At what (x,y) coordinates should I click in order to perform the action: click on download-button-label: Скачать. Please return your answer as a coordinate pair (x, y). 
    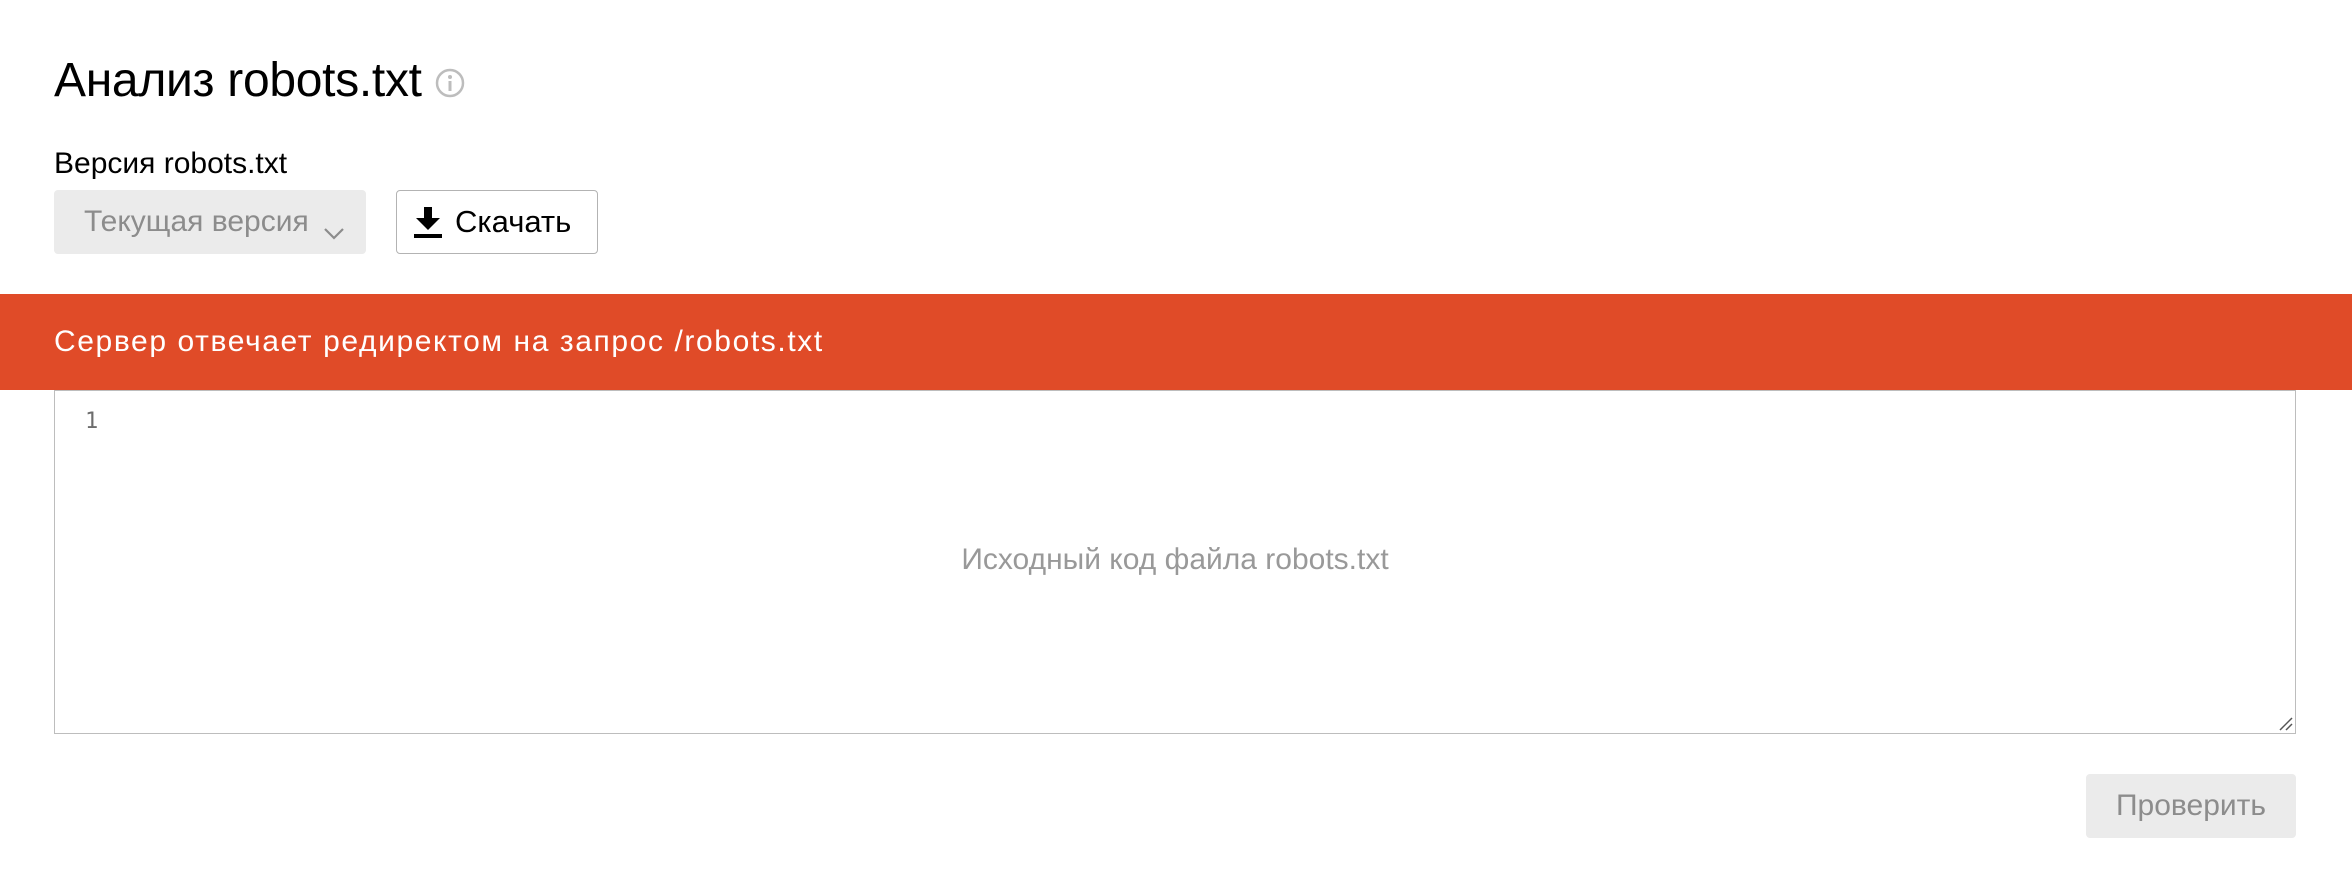
    Looking at the image, I should click on (513, 221).